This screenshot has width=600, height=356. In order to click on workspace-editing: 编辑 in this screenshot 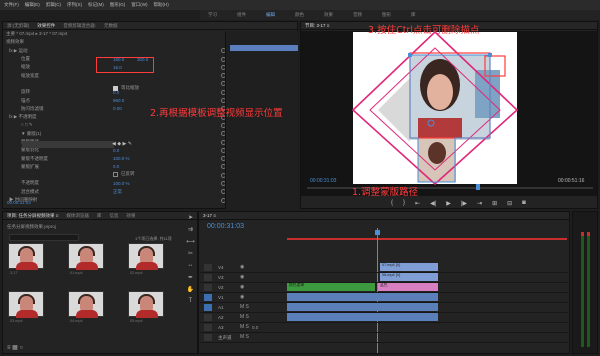, I will do `click(270, 15)`.